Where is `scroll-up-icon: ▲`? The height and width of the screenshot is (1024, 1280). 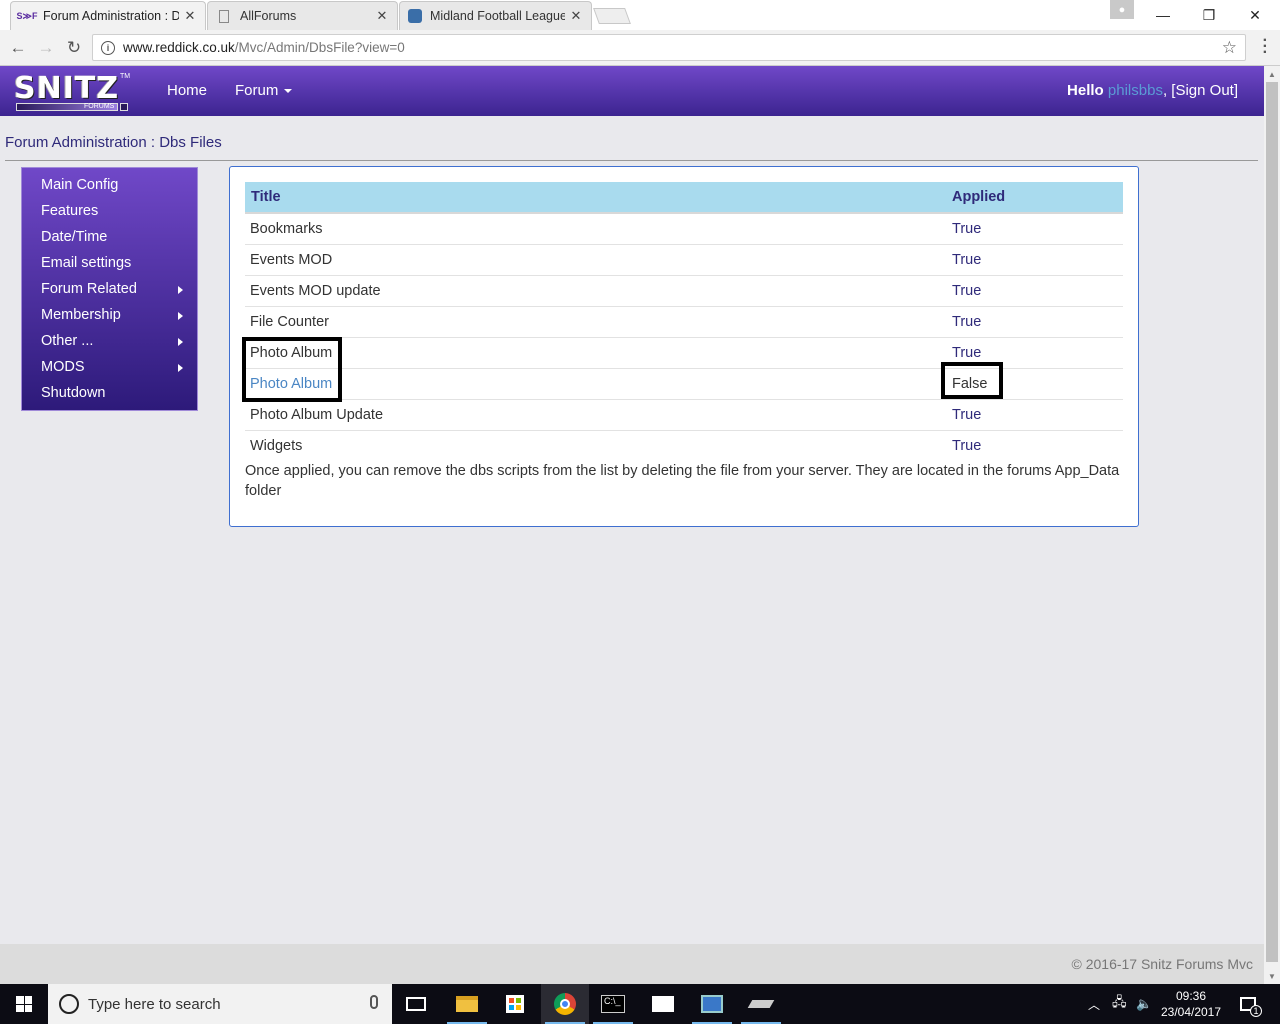
scroll-up-icon: ▲ is located at coordinates (1272, 74).